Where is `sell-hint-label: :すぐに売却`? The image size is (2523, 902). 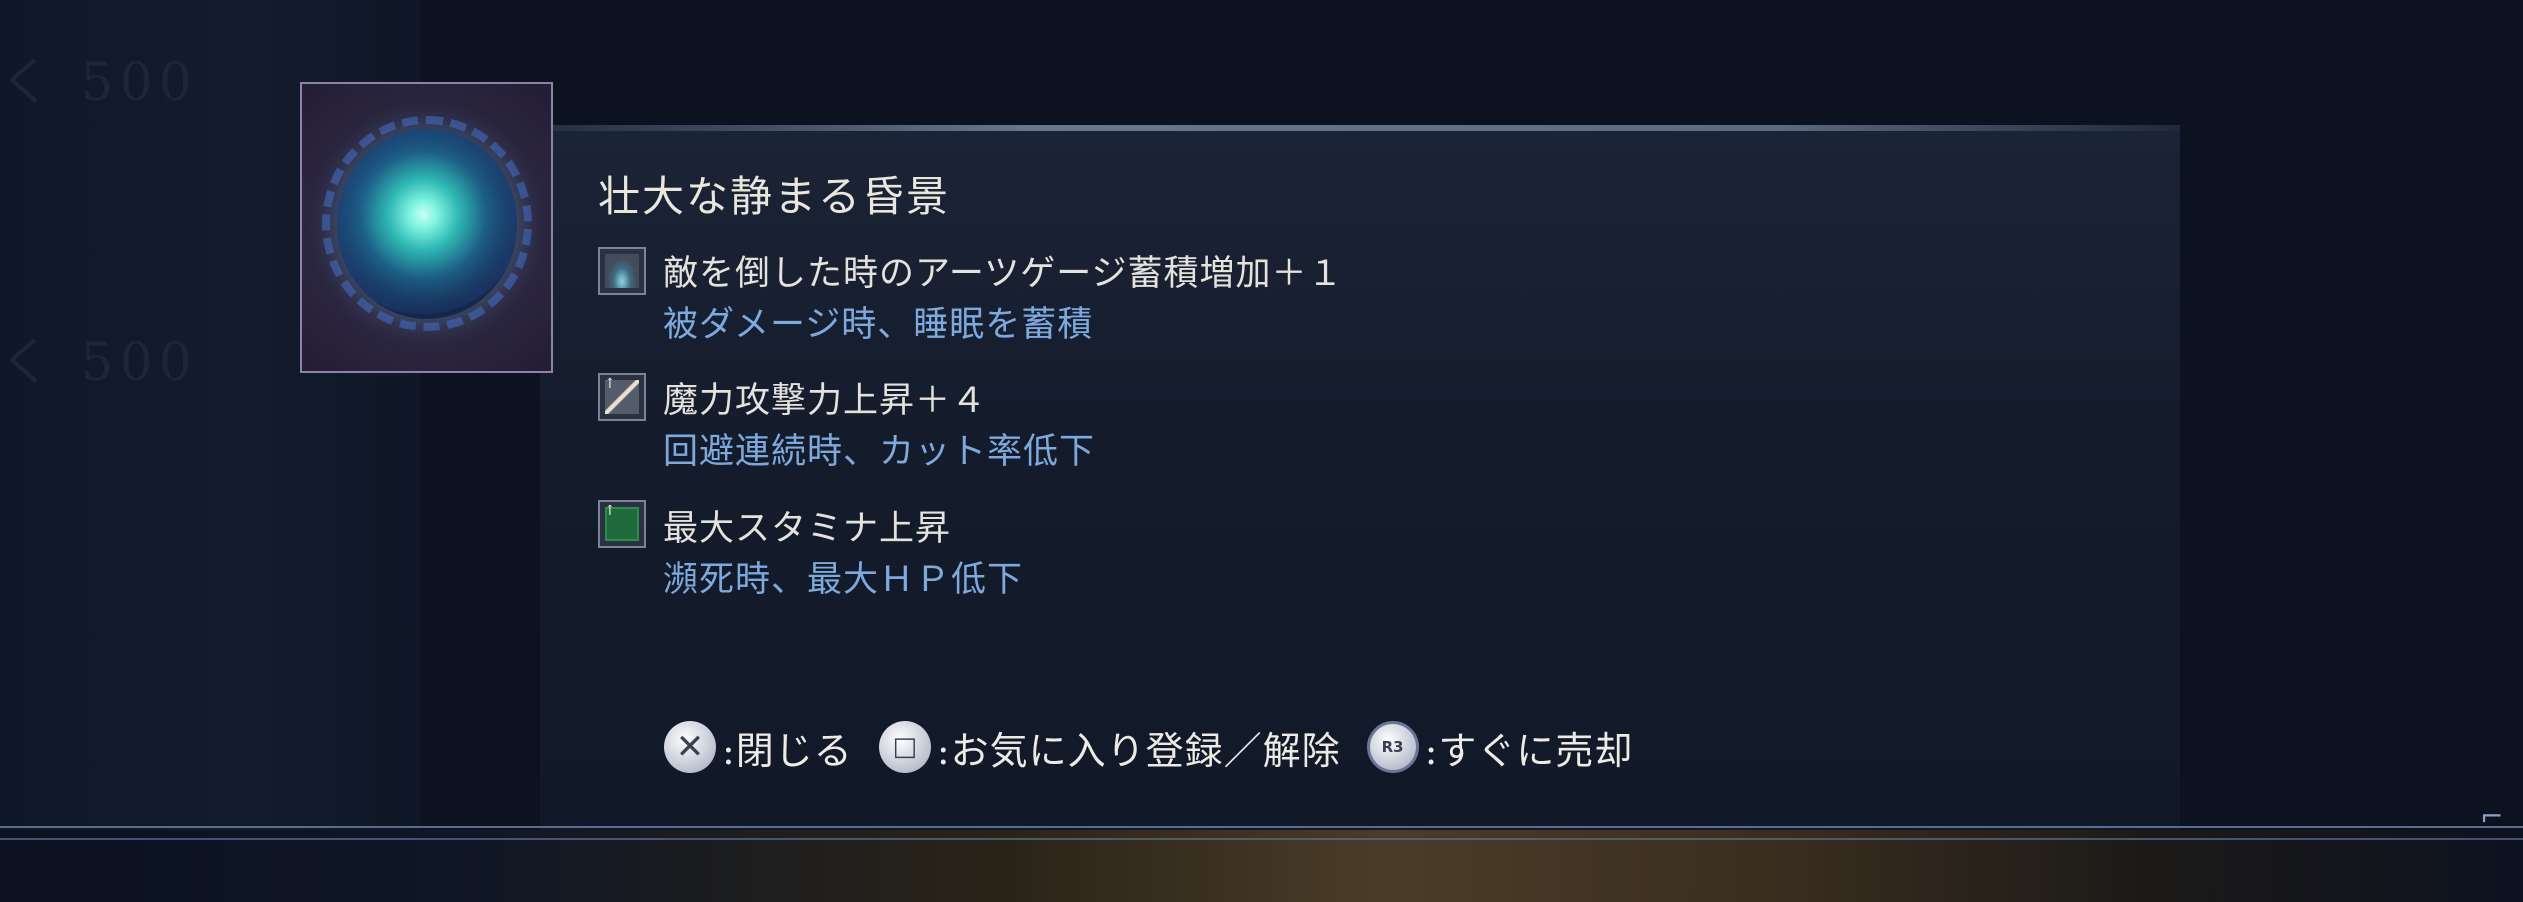
sell-hint-label: :すぐに売却 is located at coordinates (1529, 747).